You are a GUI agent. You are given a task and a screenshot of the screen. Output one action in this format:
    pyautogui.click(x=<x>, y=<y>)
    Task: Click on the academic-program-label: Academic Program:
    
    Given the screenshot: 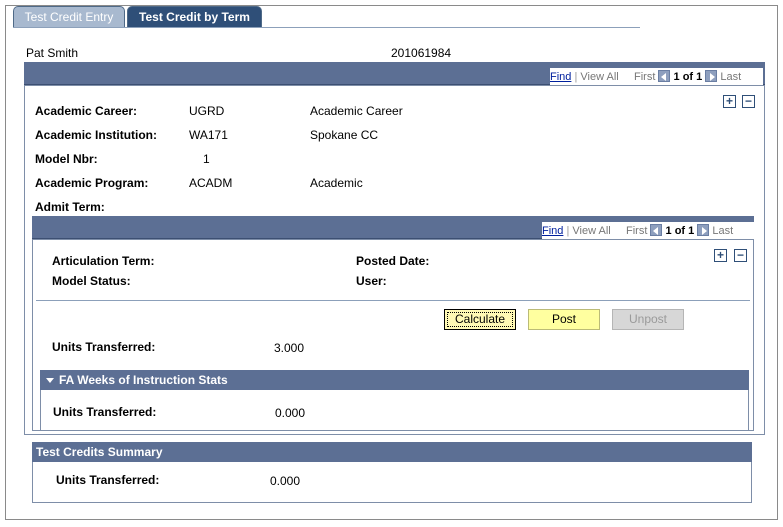 What is the action you would take?
    pyautogui.click(x=92, y=183)
    